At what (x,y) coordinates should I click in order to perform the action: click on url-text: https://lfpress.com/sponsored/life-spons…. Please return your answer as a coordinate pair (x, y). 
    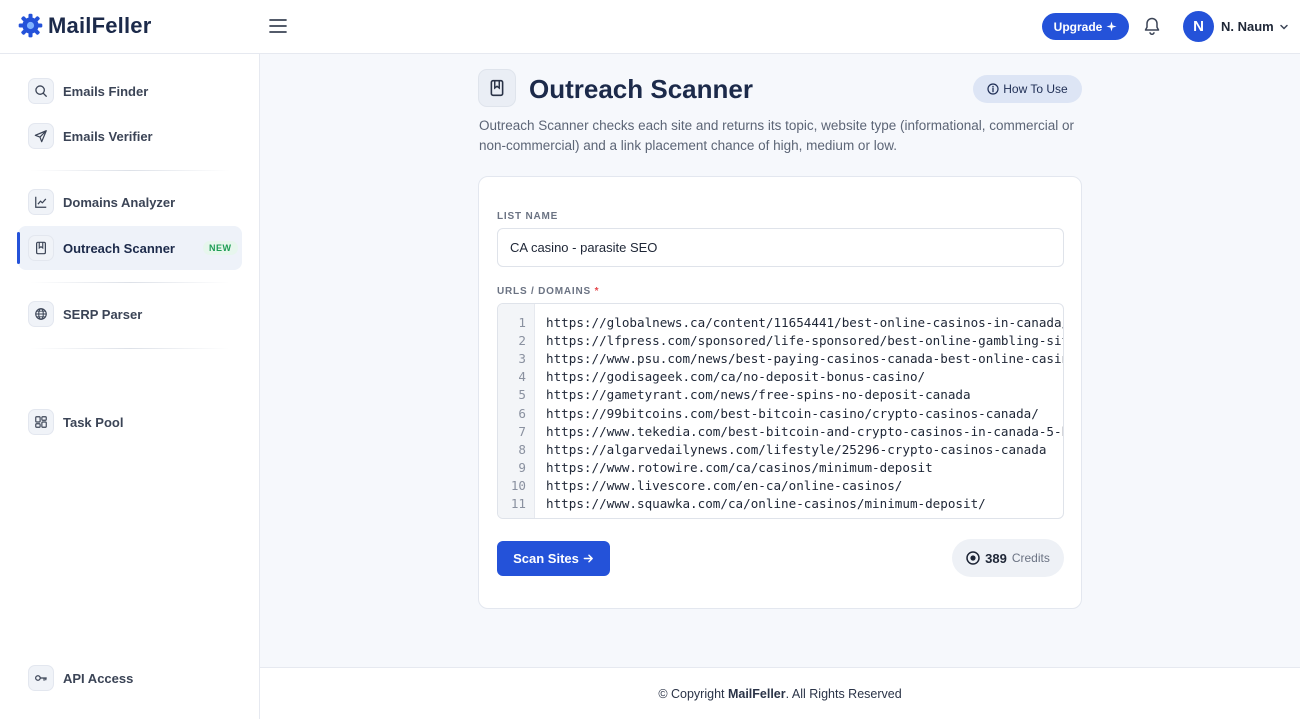
    Looking at the image, I should click on (805, 341).